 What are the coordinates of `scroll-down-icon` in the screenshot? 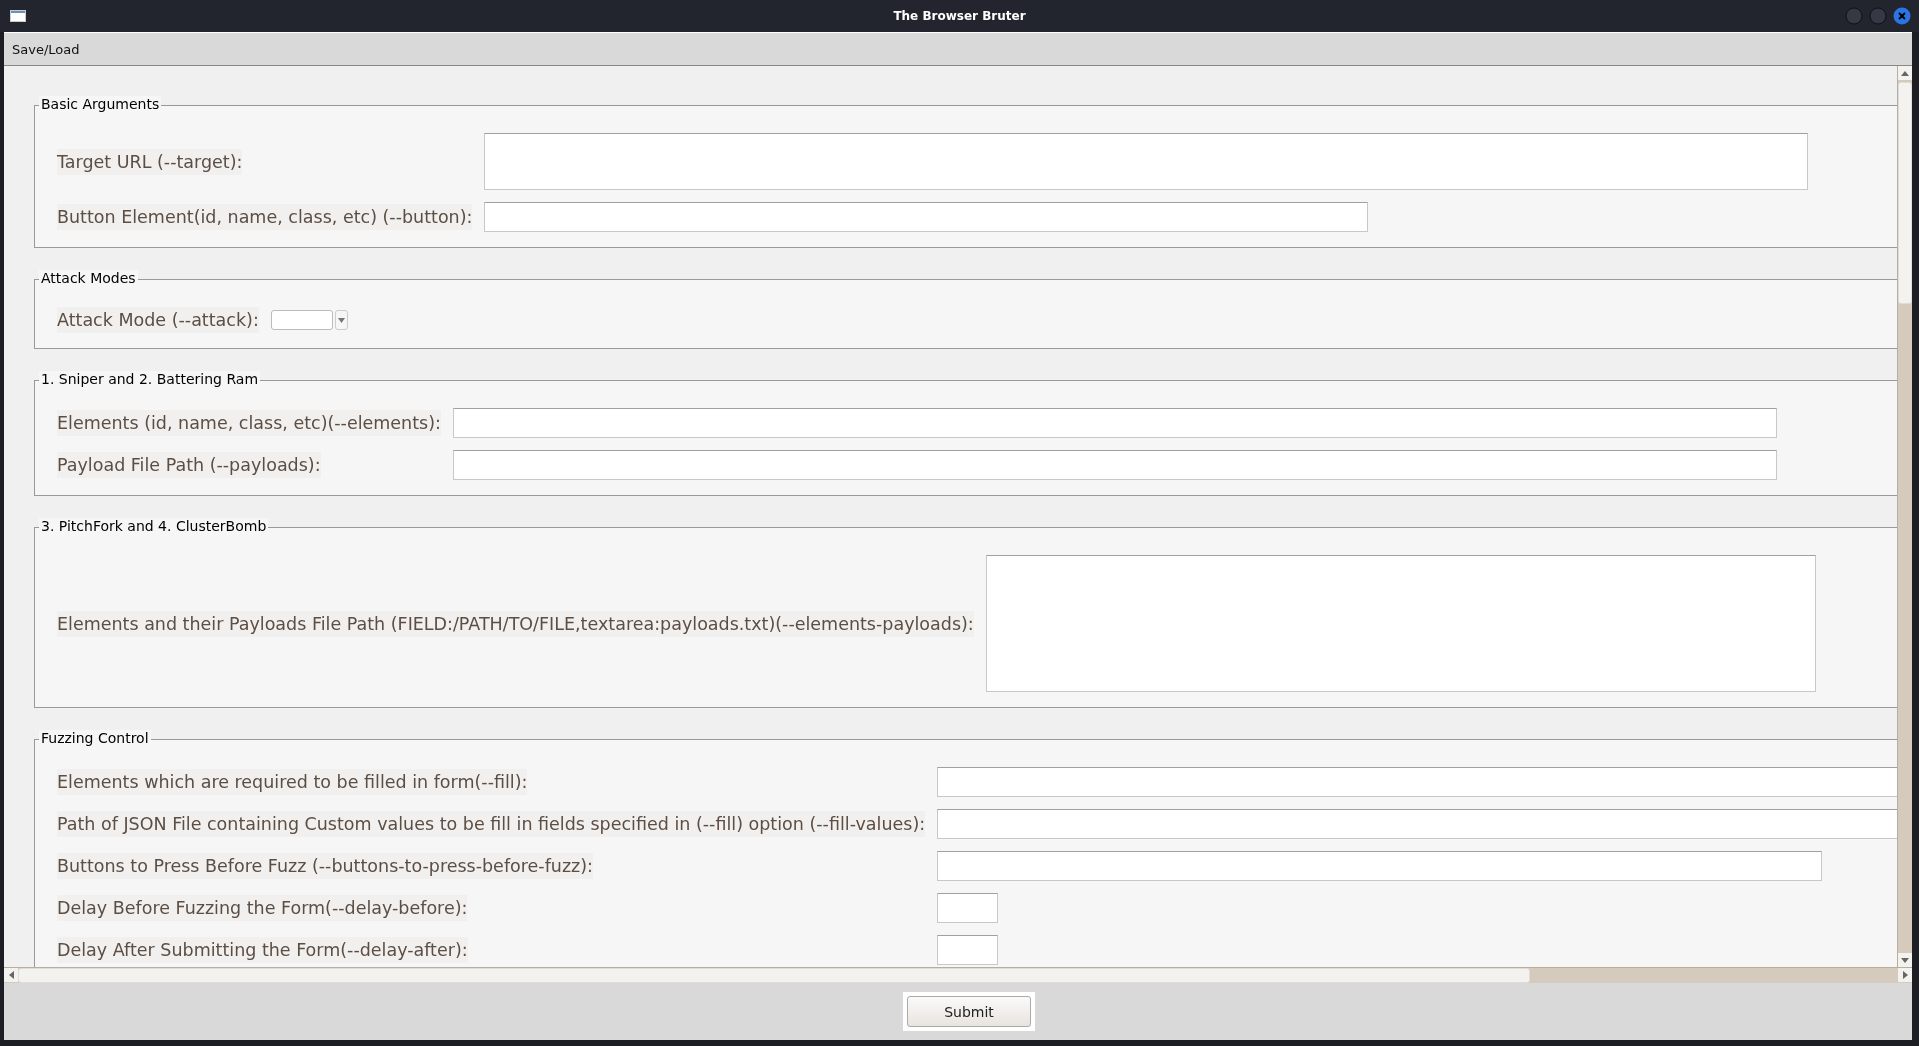 It's located at (1905, 960).